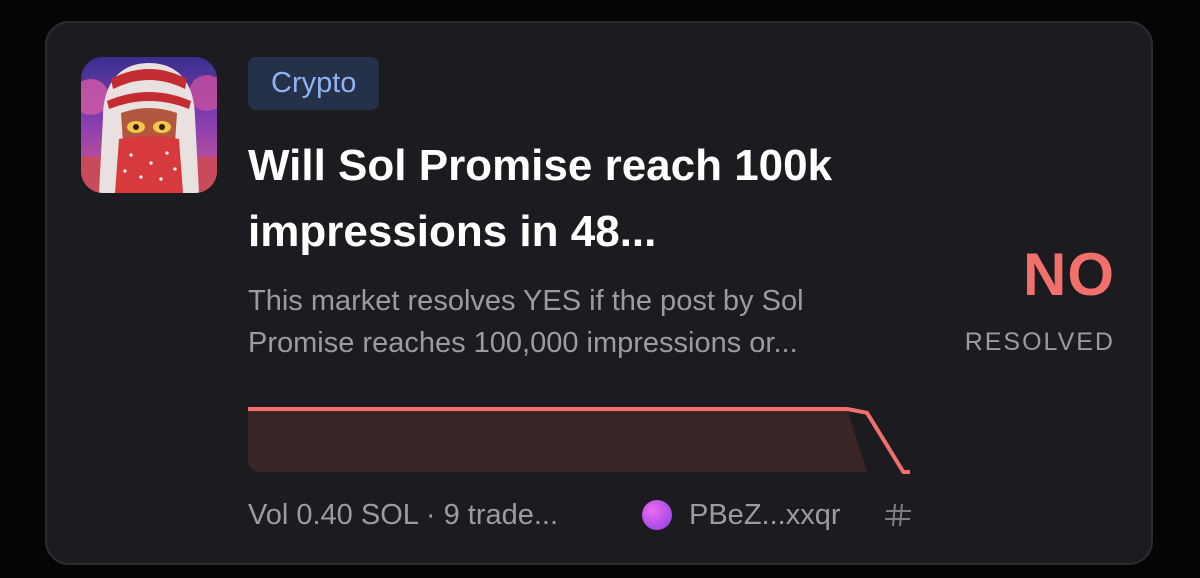 This screenshot has width=1200, height=578. I want to click on market-avatar, so click(149, 125).